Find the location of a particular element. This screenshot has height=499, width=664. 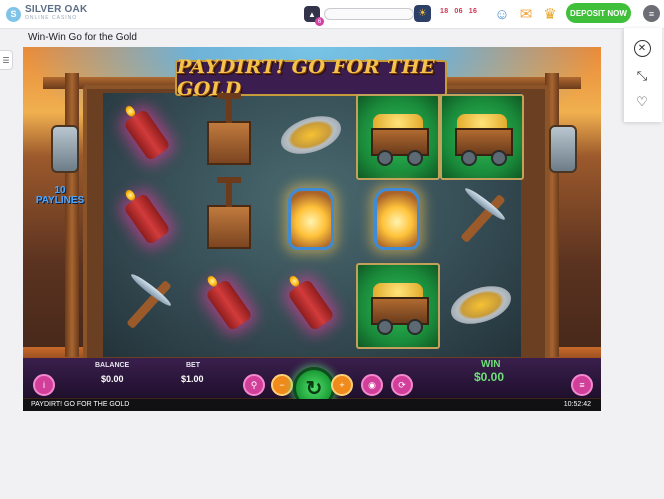

favorite-icon: ♡ is located at coordinates (642, 102).